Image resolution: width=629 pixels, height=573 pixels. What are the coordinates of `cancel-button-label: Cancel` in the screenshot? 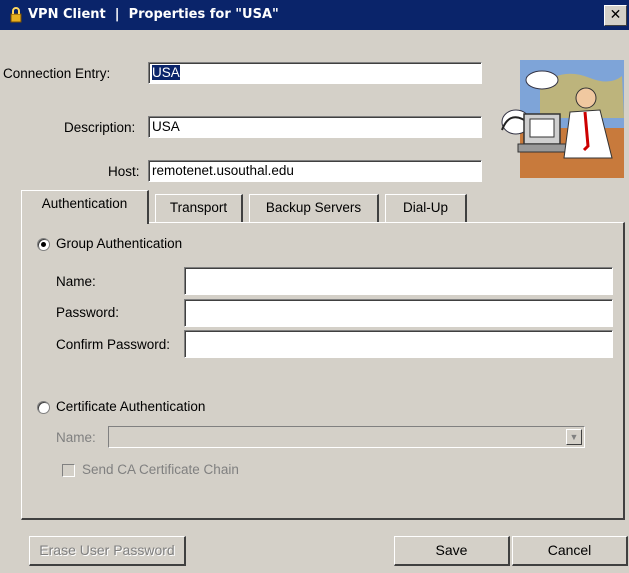 It's located at (569, 550).